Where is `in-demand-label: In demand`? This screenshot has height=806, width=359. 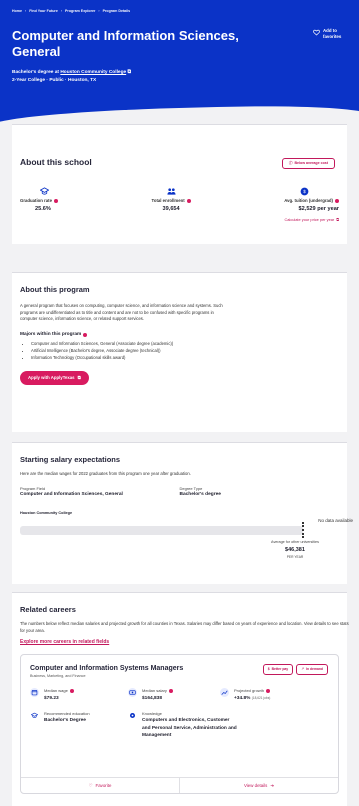
in-demand-label: In demand is located at coordinates (314, 669).